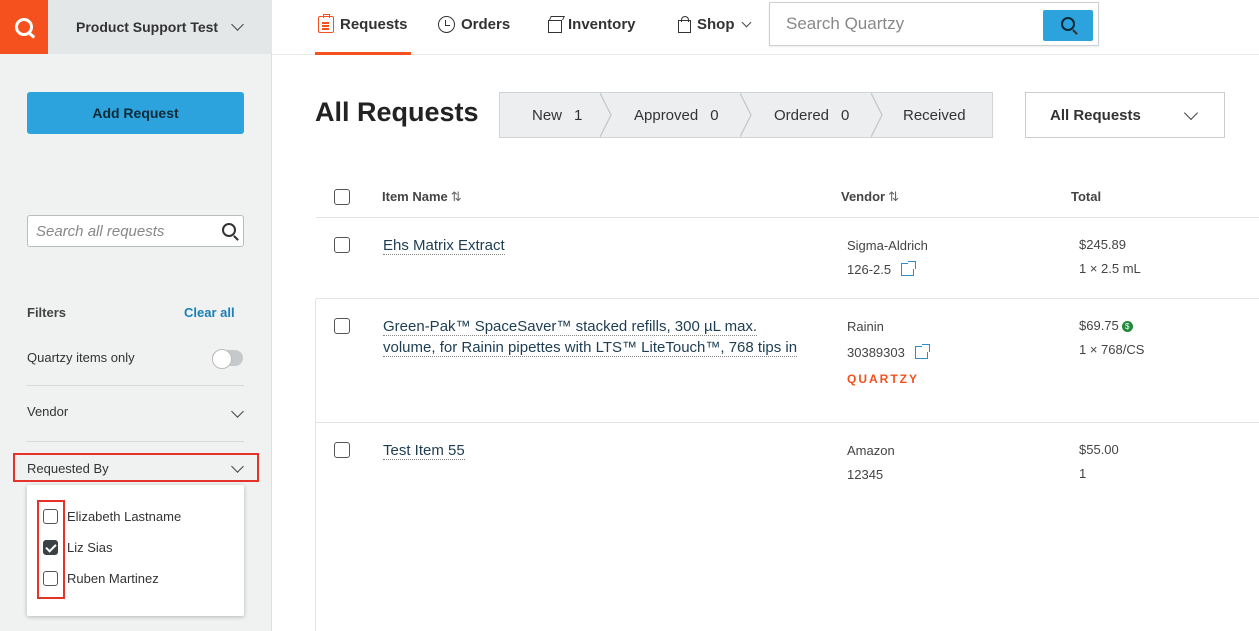 The height and width of the screenshot is (631, 1259). I want to click on price-text: $69.75, so click(1099, 325).